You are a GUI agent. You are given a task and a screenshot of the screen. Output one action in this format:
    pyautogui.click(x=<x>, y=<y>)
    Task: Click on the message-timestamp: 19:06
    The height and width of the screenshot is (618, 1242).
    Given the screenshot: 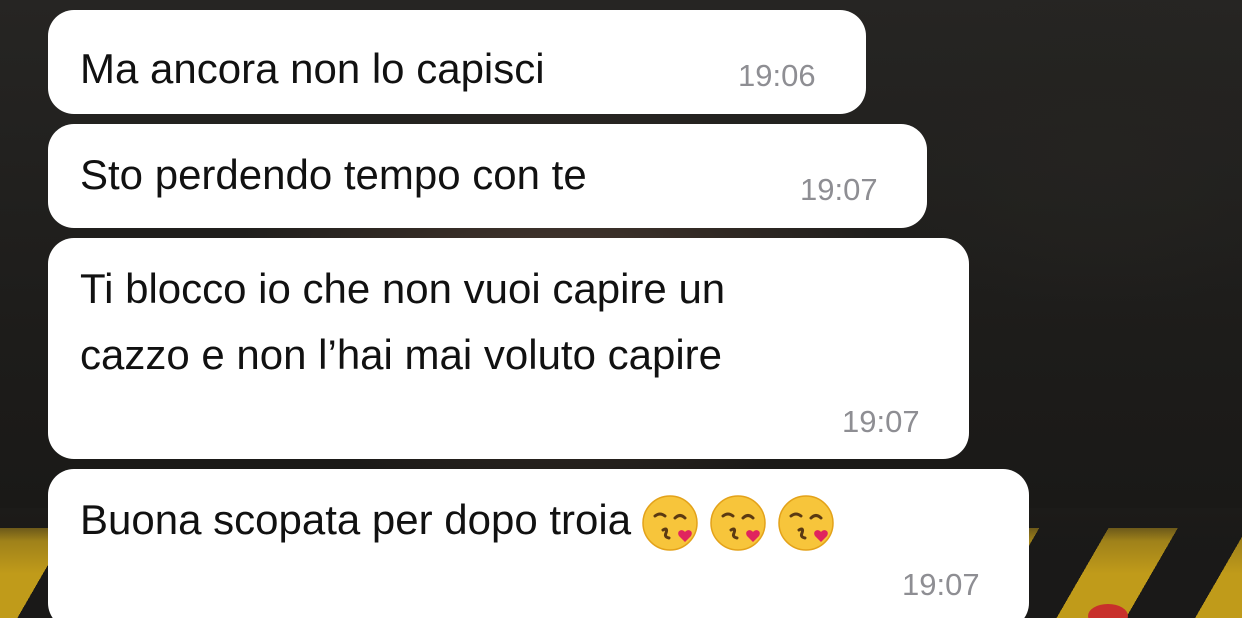 What is the action you would take?
    pyautogui.click(x=777, y=75)
    